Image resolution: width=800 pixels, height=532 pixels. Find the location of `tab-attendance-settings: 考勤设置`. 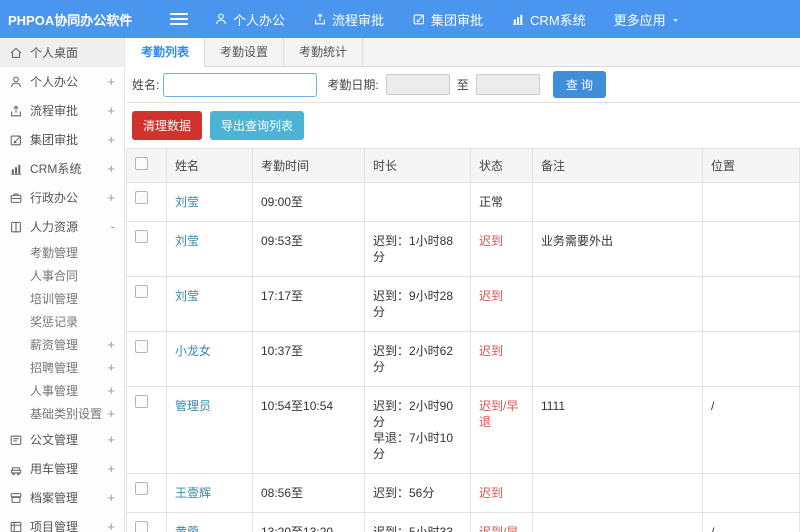

tab-attendance-settings: 考勤设置 is located at coordinates (245, 52).